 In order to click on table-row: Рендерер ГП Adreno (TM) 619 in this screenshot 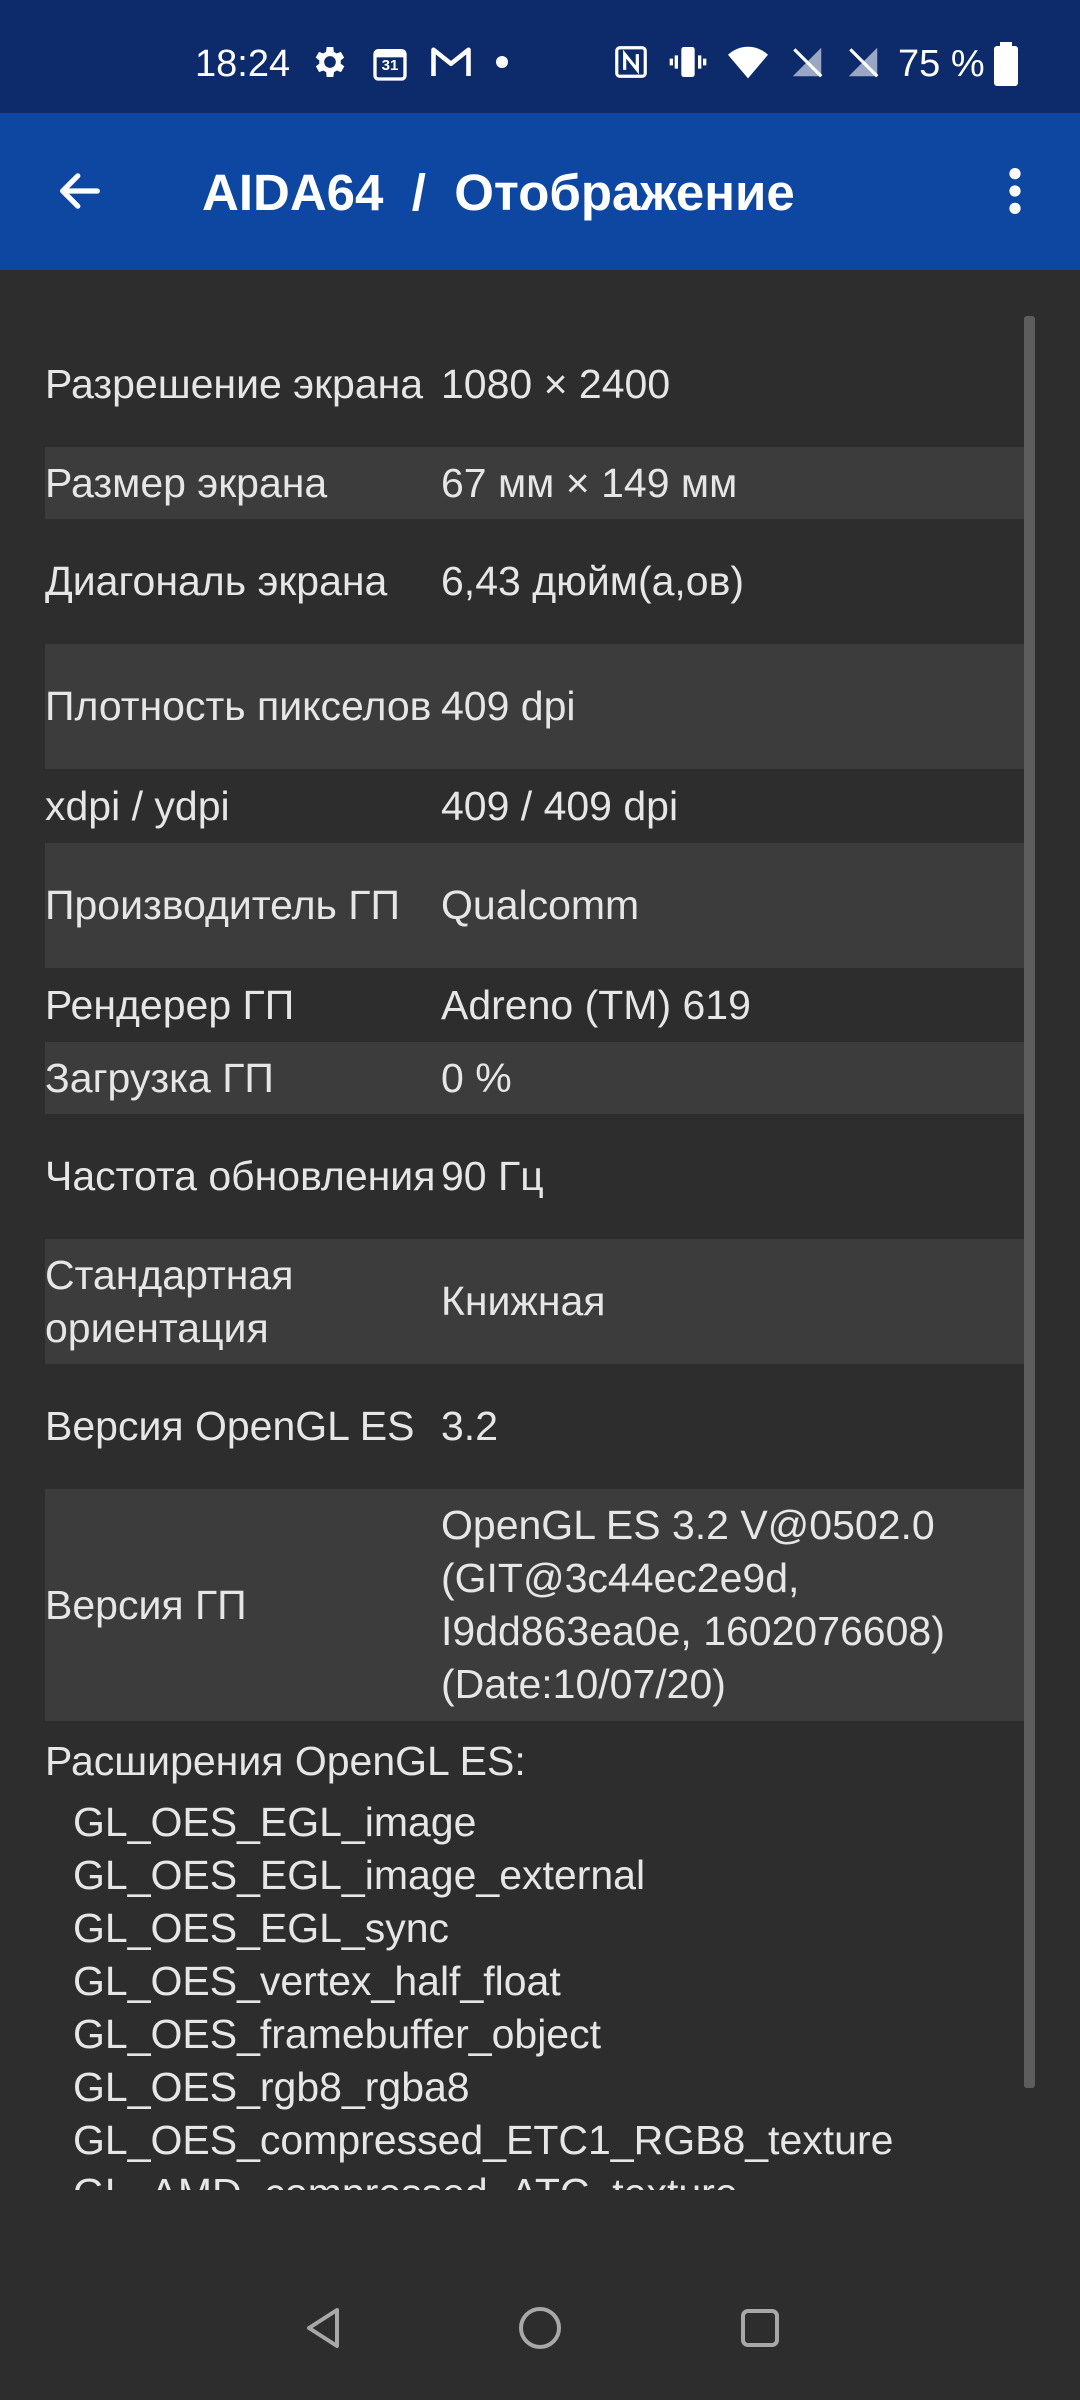, I will do `click(539, 1005)`.